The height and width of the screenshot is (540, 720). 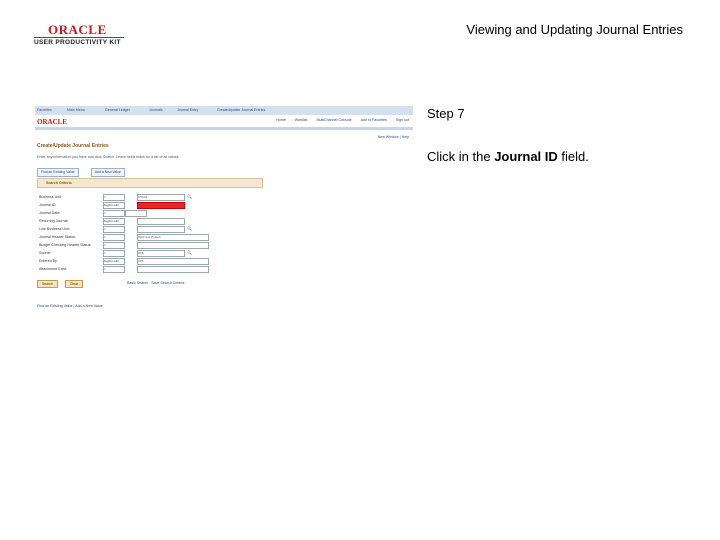 I want to click on field-label: Entered By:, so click(x=48, y=261).